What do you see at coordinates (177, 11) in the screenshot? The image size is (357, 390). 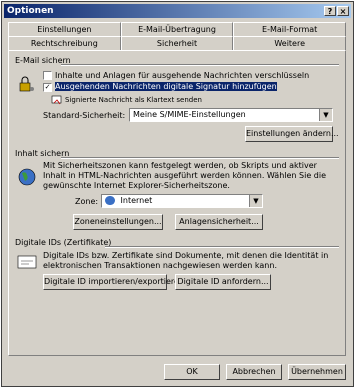 I see `title-bar: Optionen ? ×` at bounding box center [177, 11].